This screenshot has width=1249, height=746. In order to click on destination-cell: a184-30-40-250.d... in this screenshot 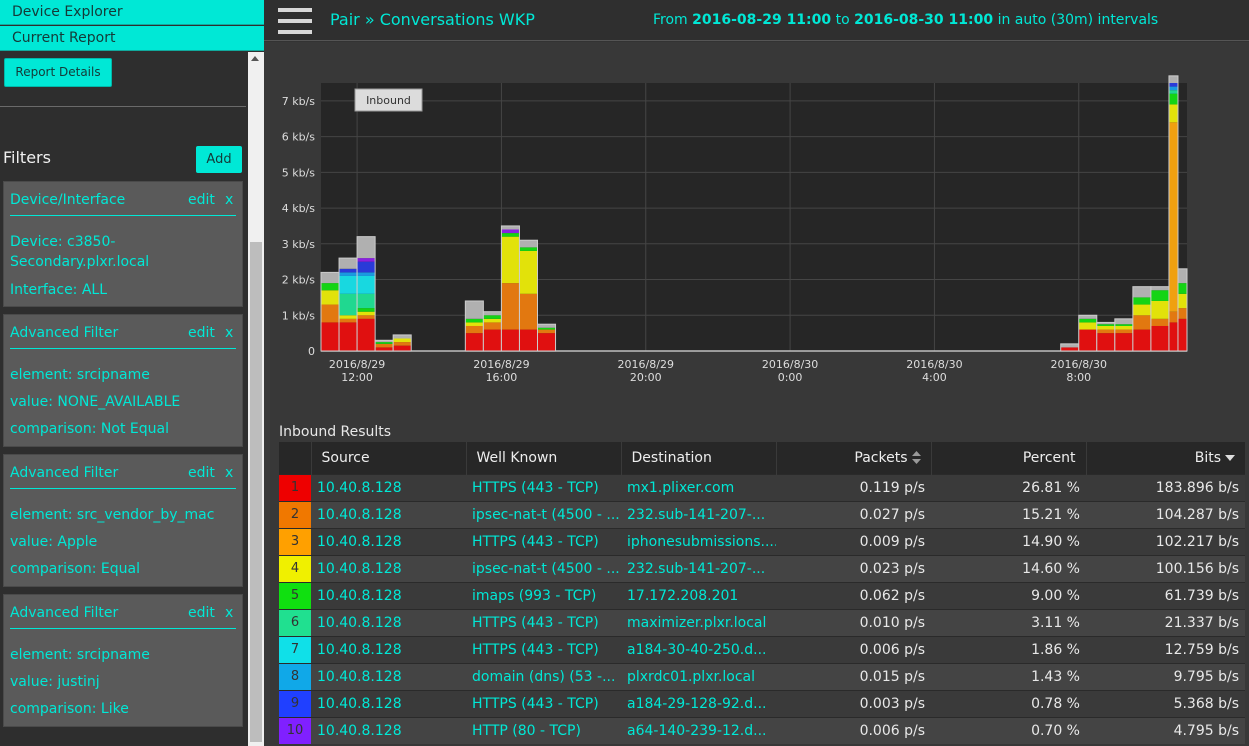, I will do `click(698, 649)`.